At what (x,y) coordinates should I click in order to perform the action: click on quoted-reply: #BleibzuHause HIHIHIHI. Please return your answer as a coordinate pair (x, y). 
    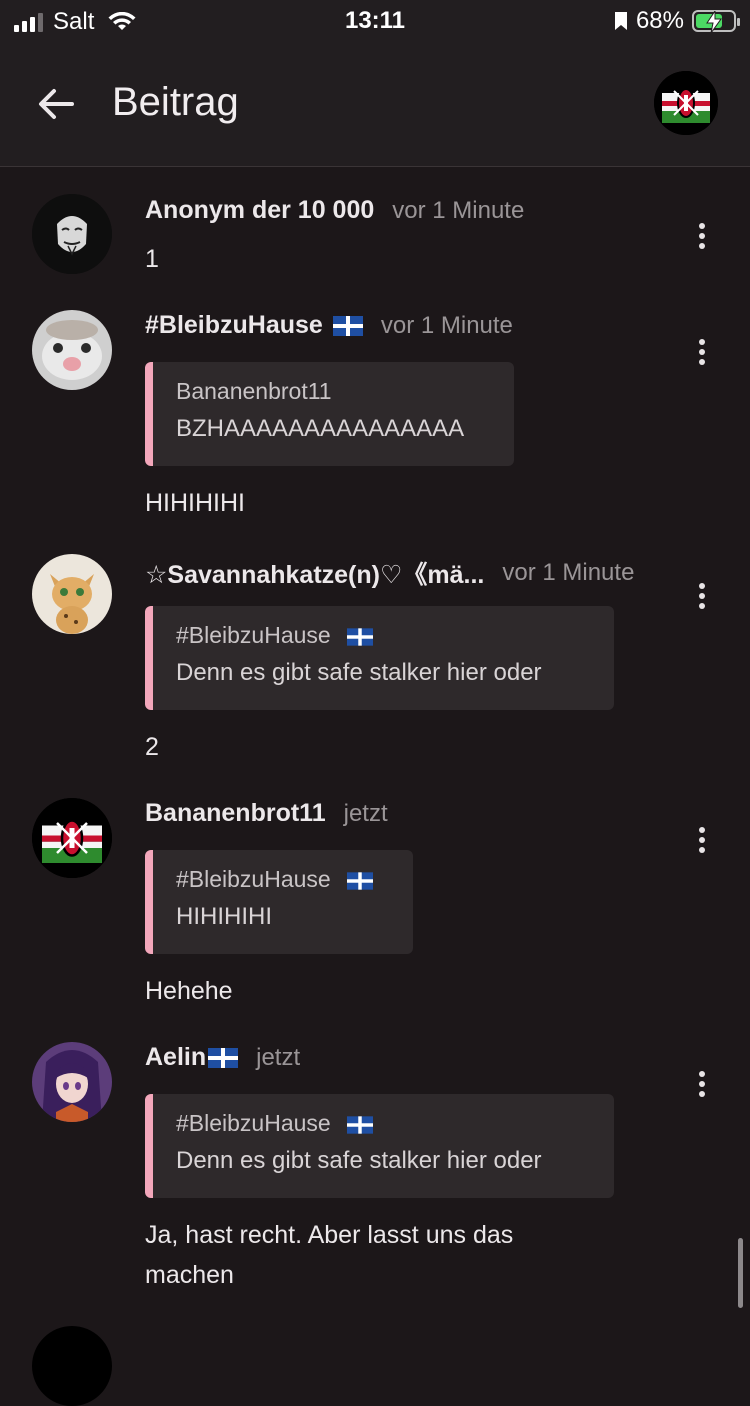
    Looking at the image, I should click on (279, 902).